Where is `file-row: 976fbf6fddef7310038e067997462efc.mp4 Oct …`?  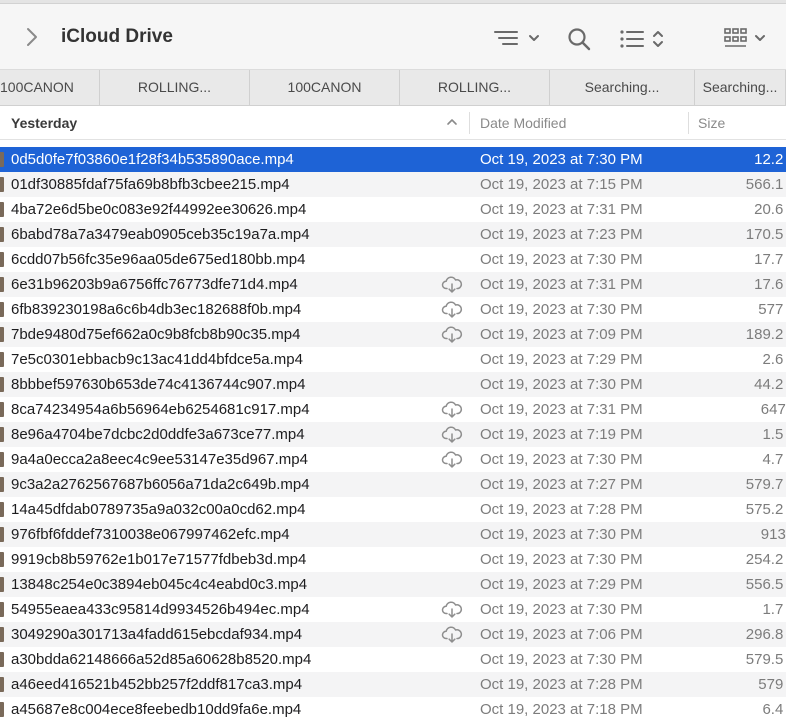 file-row: 976fbf6fddef7310038e067997462efc.mp4 Oct … is located at coordinates (393, 534).